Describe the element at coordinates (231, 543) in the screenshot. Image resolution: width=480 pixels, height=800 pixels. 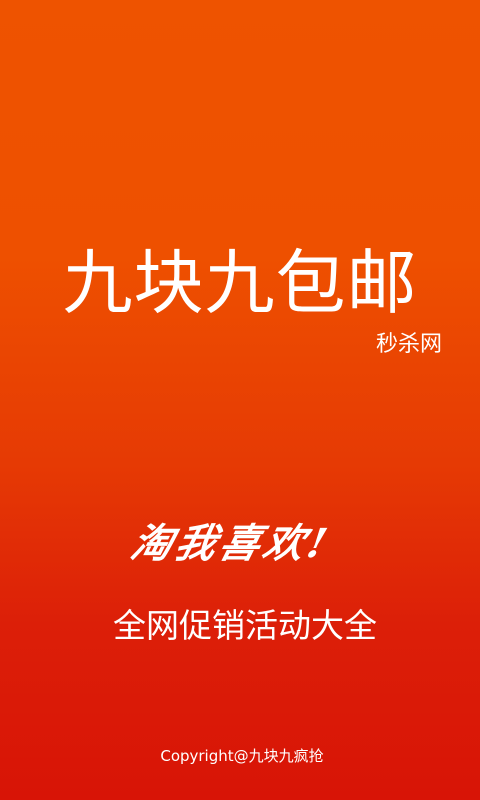
I see `slogan: 淘我喜欢!` at that location.